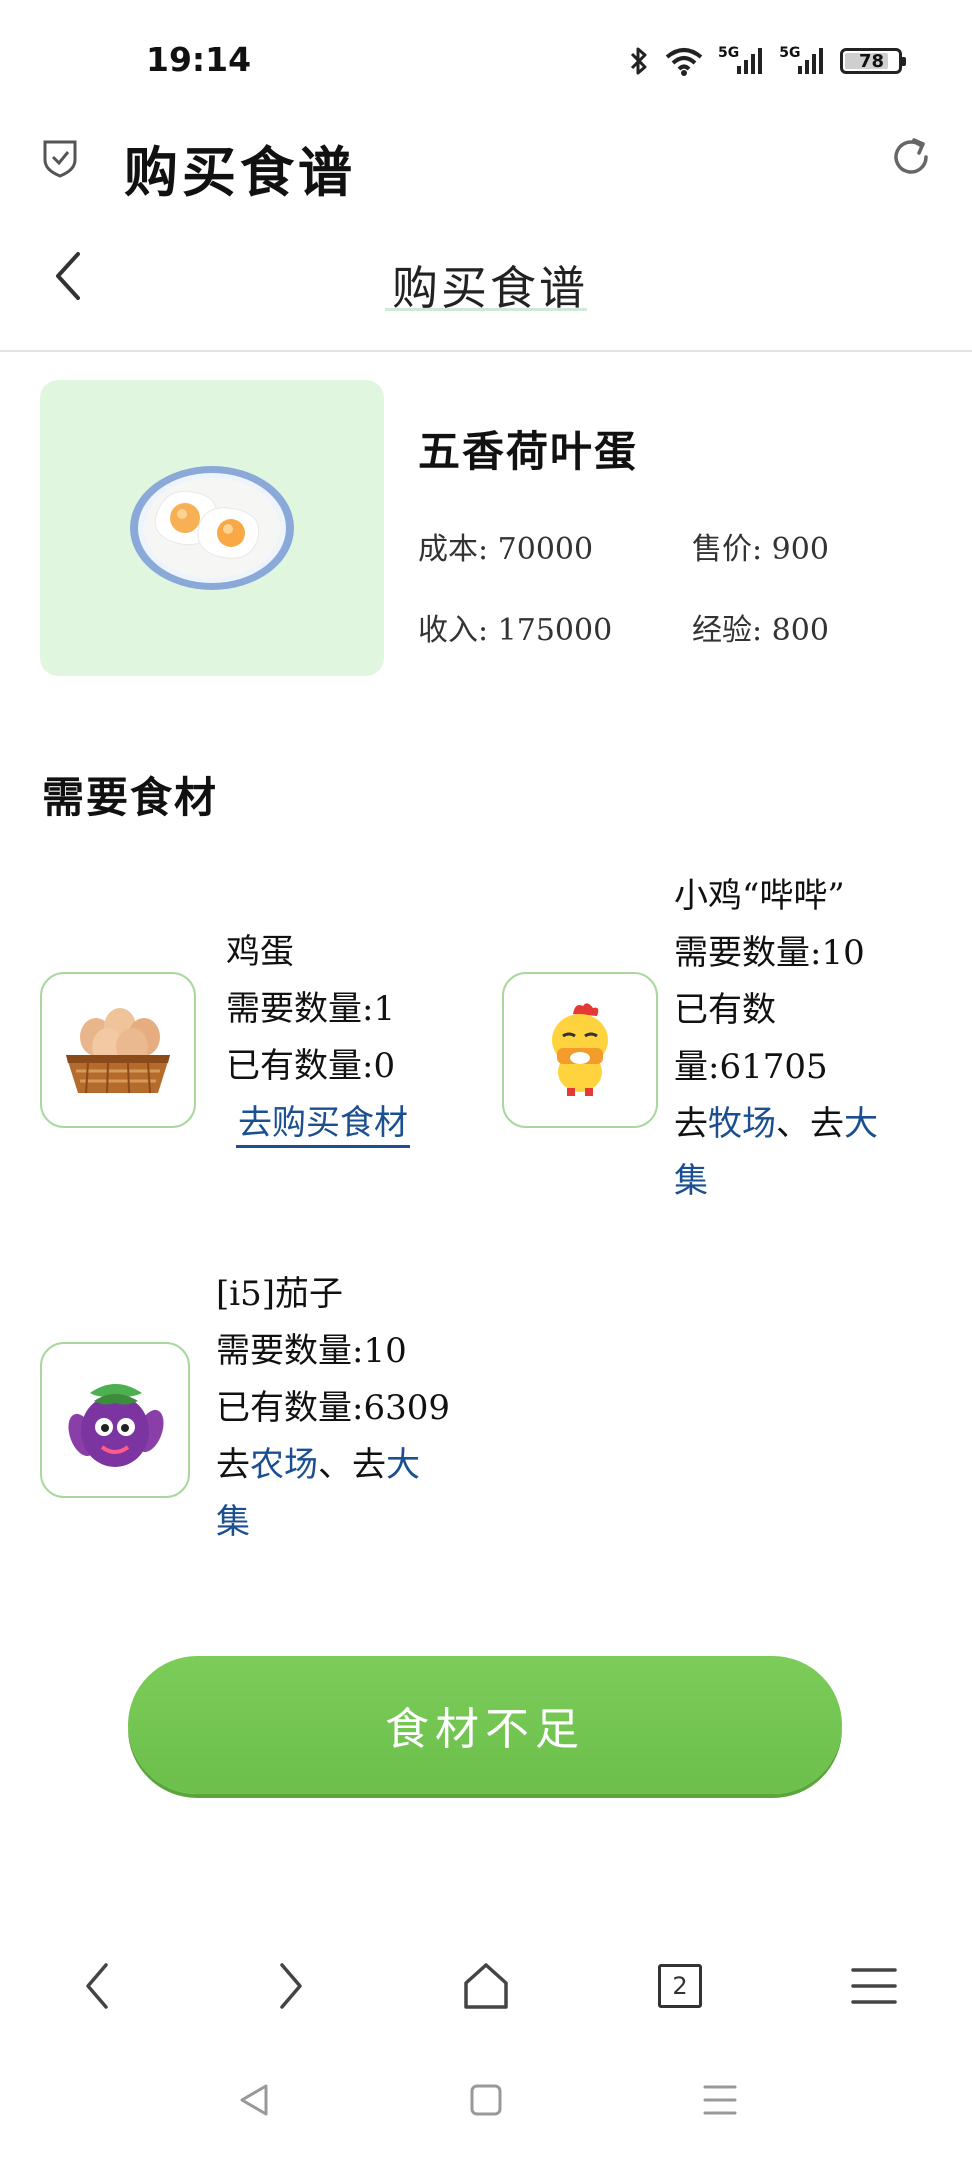  Describe the element at coordinates (515, 630) in the screenshot. I see `recipe-income: 收入: 175000` at that location.